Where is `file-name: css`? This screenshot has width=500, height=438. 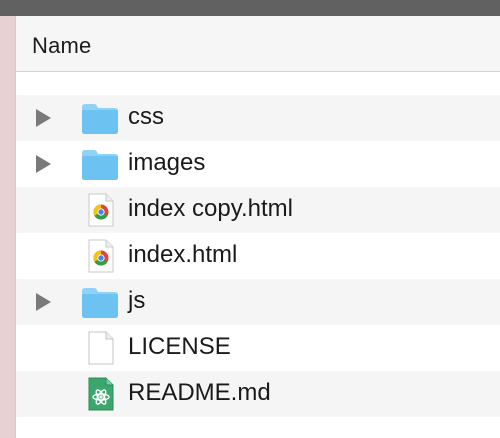 file-name: css is located at coordinates (146, 117).